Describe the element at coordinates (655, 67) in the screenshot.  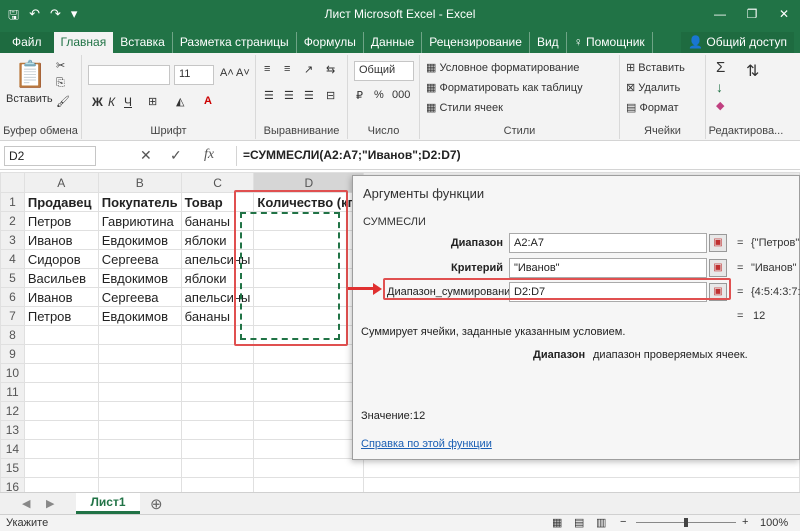
I see `insert-cells-button: ⊞ Вставить` at that location.